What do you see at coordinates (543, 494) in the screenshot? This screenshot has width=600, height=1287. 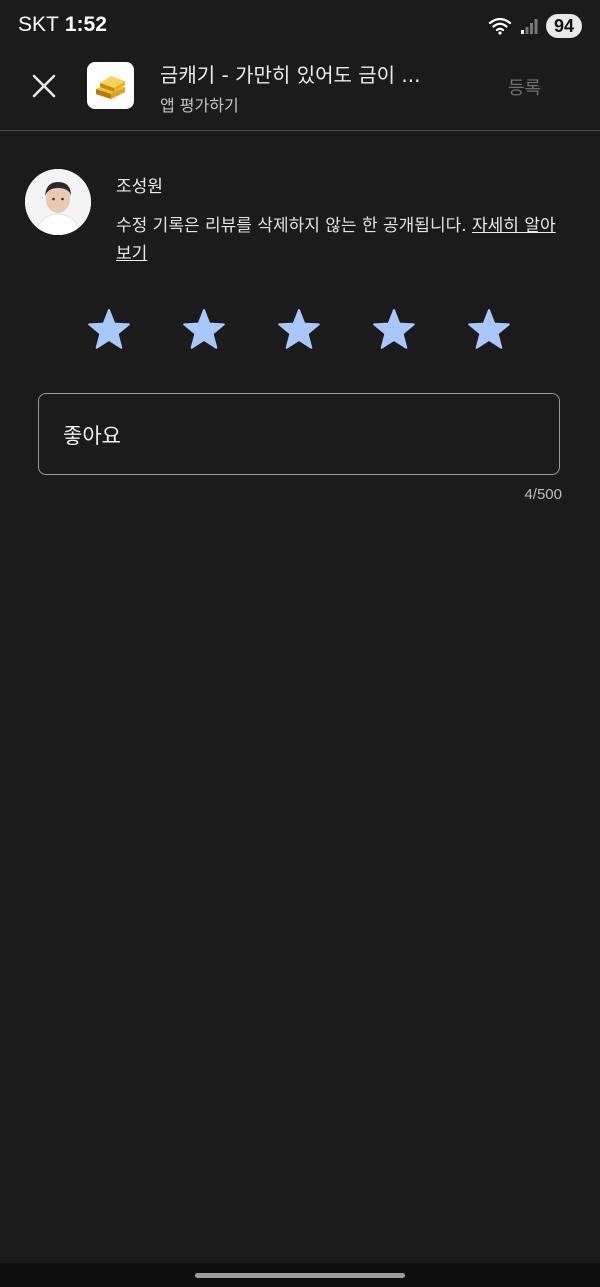 I see `character-counter: 4/500` at bounding box center [543, 494].